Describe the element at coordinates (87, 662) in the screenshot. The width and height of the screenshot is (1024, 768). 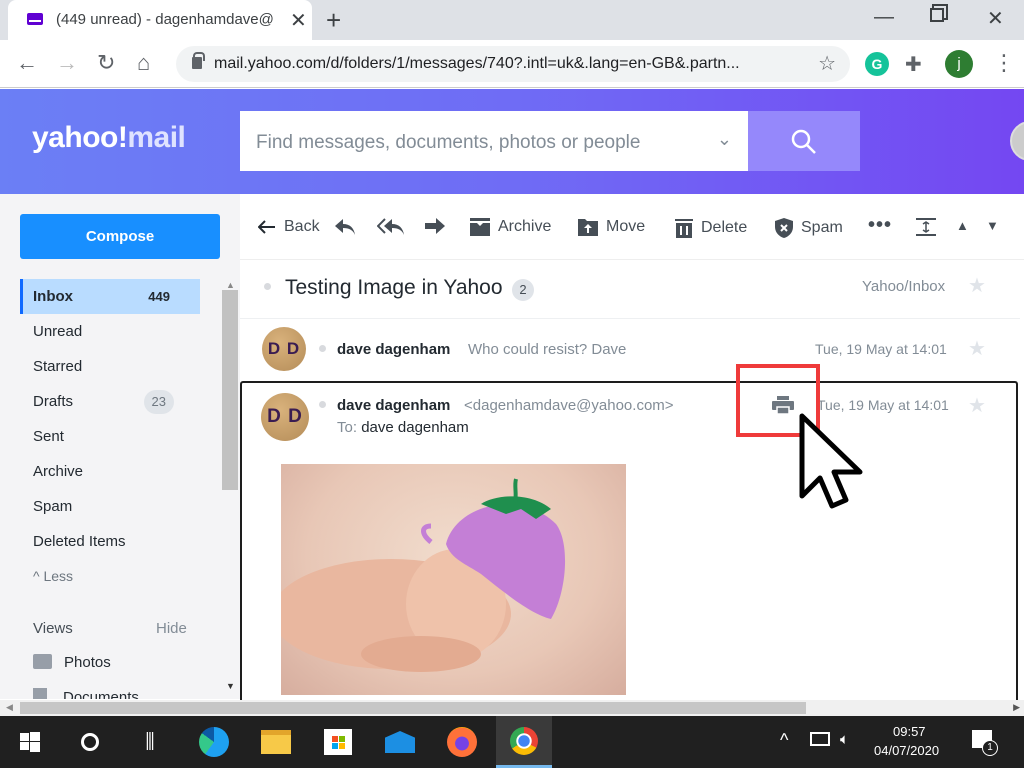
I see `view-label: Photos` at that location.